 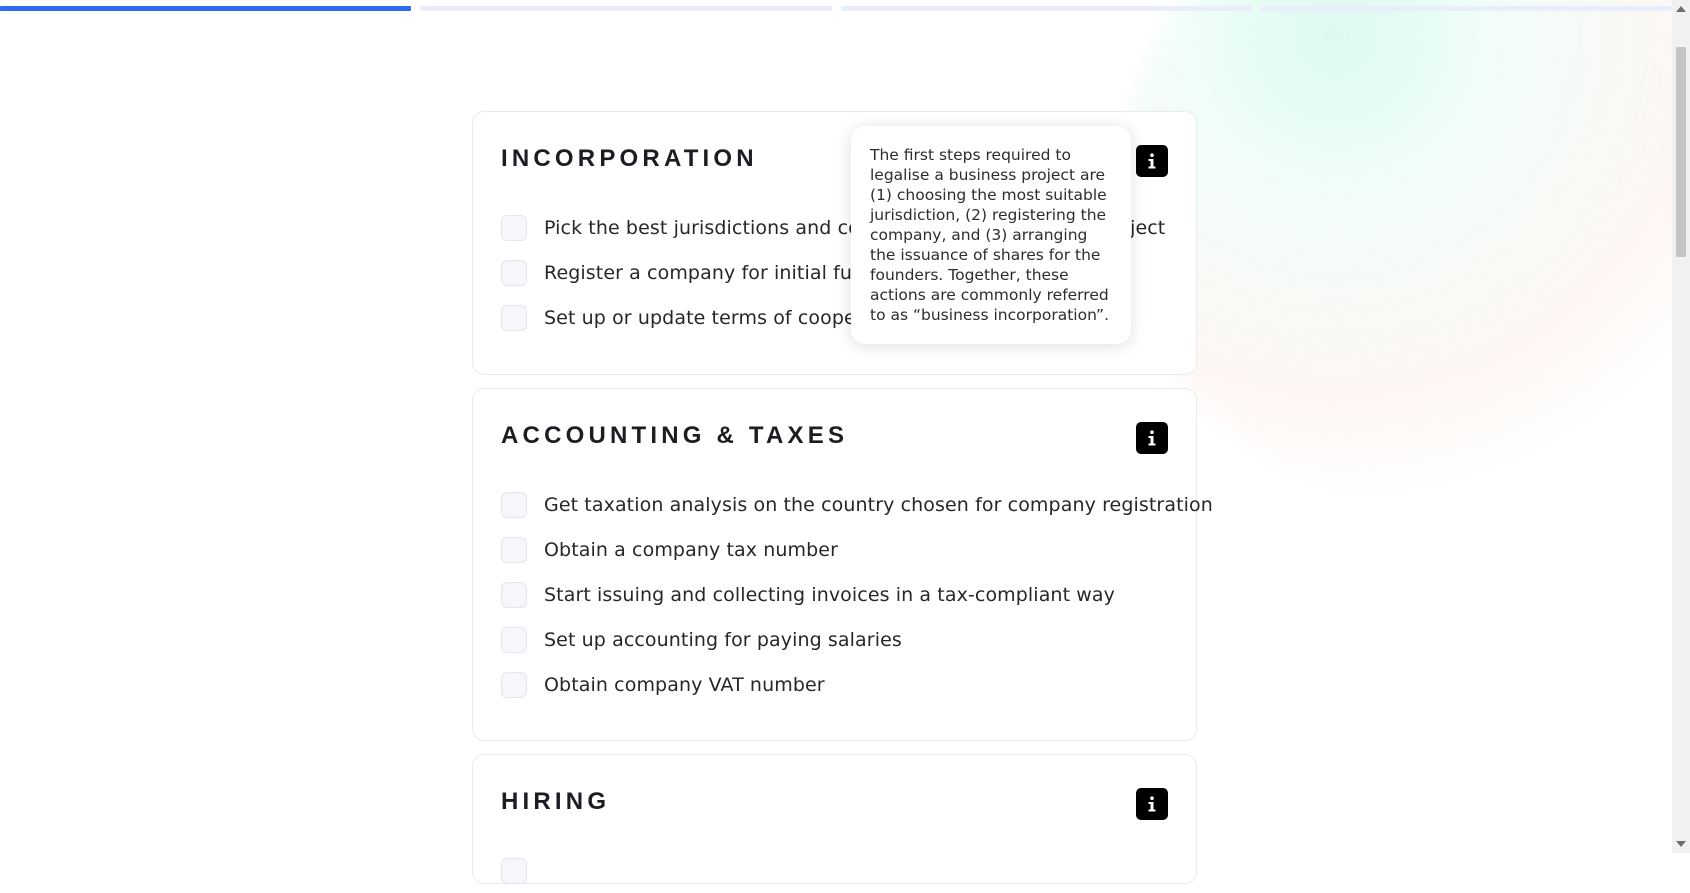 I want to click on section-title: ACCOUNTING & TAXES, so click(x=675, y=435).